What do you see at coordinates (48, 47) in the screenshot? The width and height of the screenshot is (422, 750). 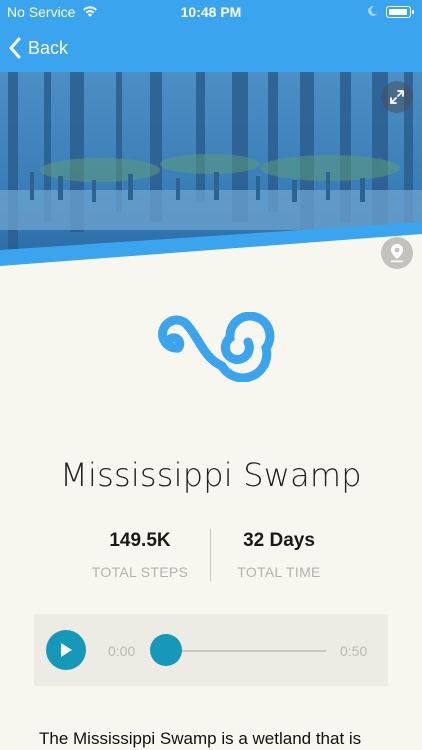 I see `back-label: Back` at bounding box center [48, 47].